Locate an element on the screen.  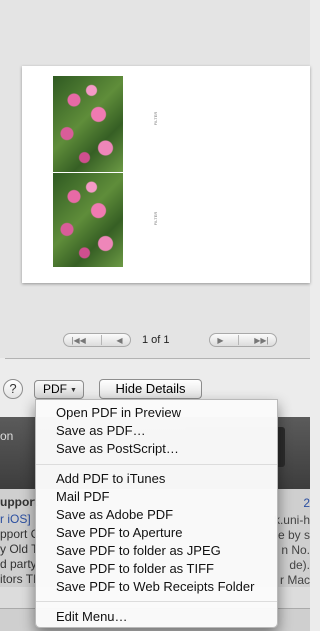
bg-right-unih: k.uni-h is located at coordinates (291, 520).